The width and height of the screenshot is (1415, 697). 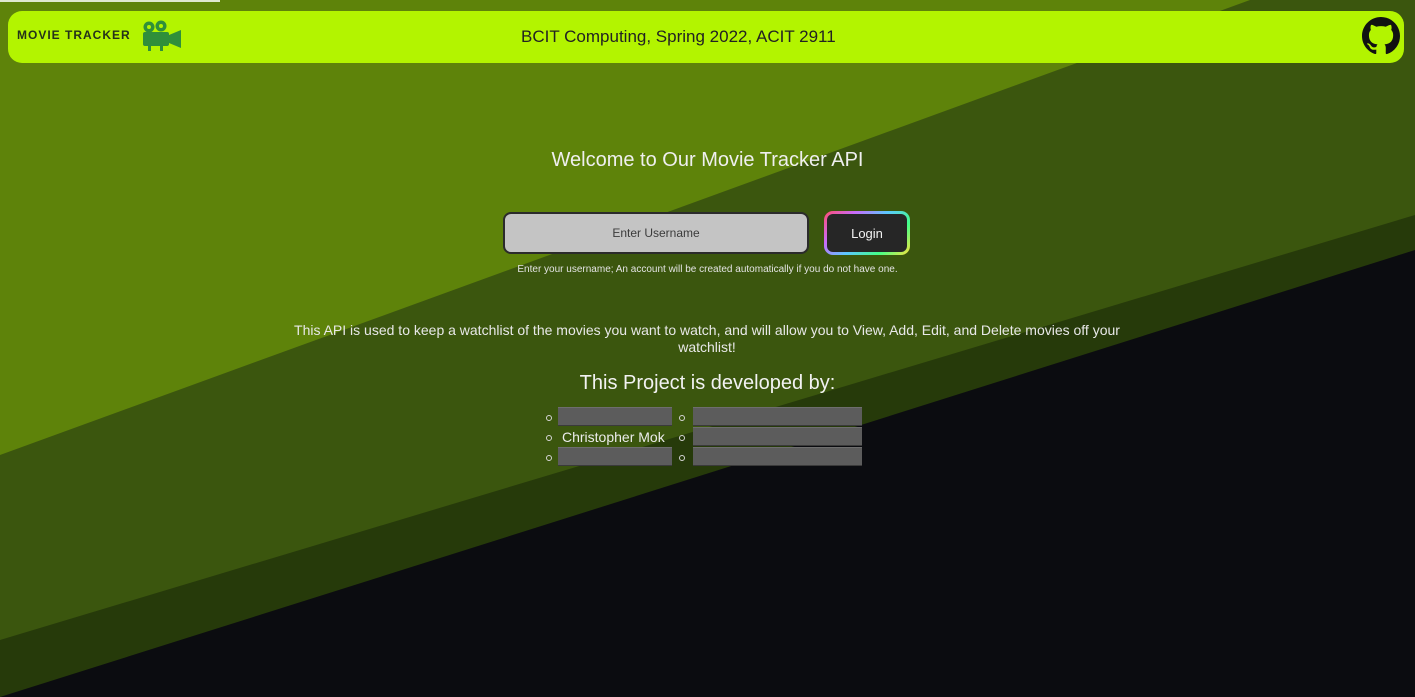 What do you see at coordinates (613, 437) in the screenshot?
I see `developer-name: Christopher Mok` at bounding box center [613, 437].